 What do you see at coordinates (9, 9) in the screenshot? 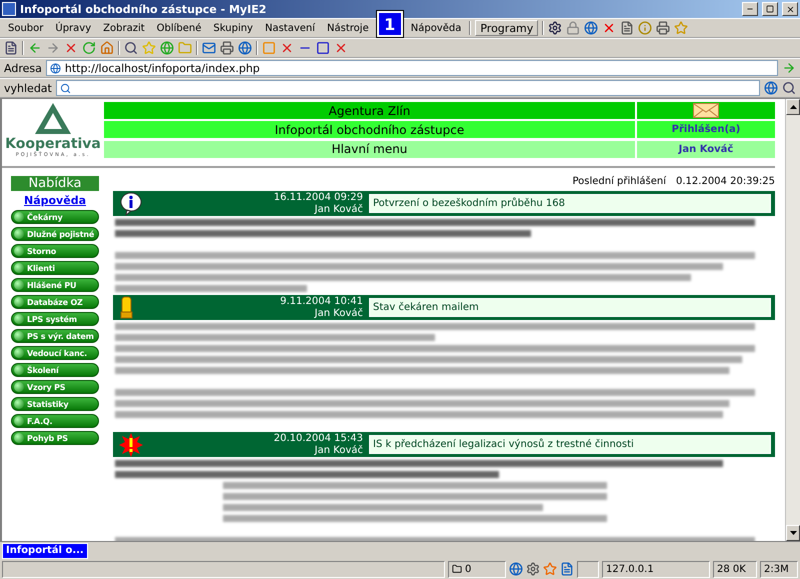
I see `app-icon` at bounding box center [9, 9].